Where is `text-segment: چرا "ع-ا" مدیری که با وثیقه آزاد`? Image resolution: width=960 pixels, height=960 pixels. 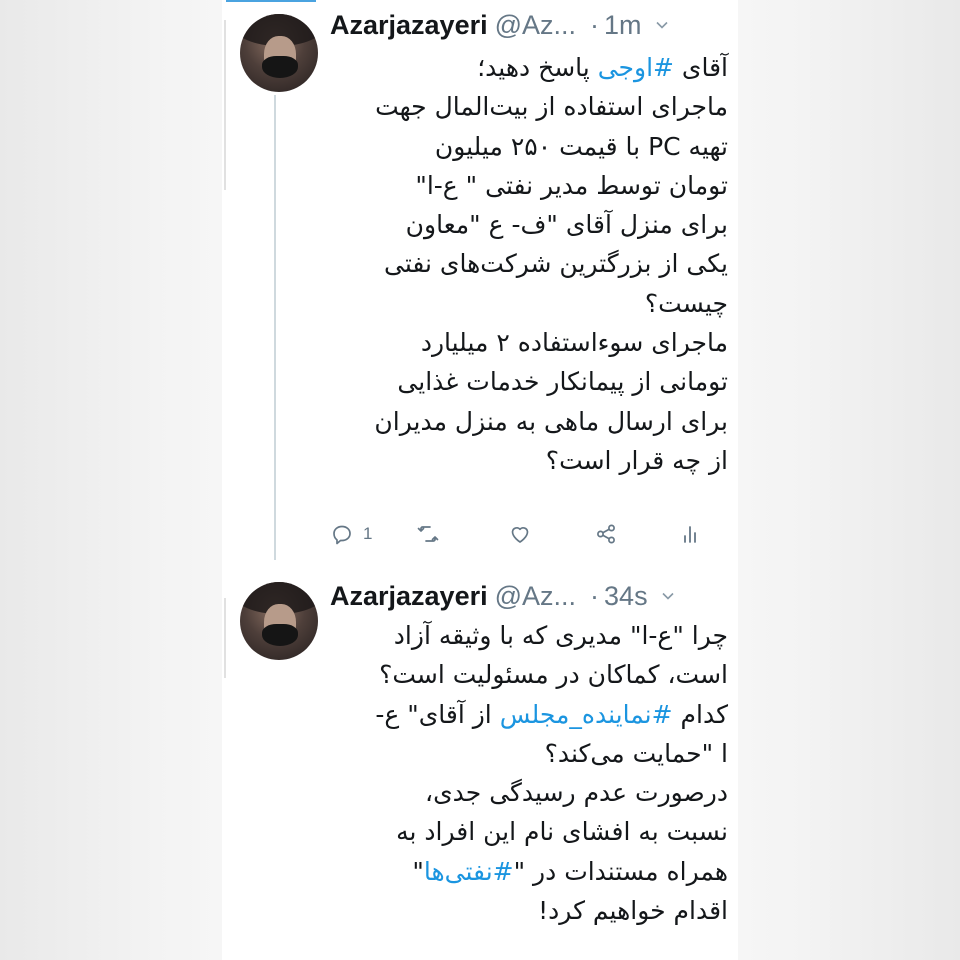 text-segment: چرا "ع-ا" مدیری که با وثیقه آزاد is located at coordinates (560, 635).